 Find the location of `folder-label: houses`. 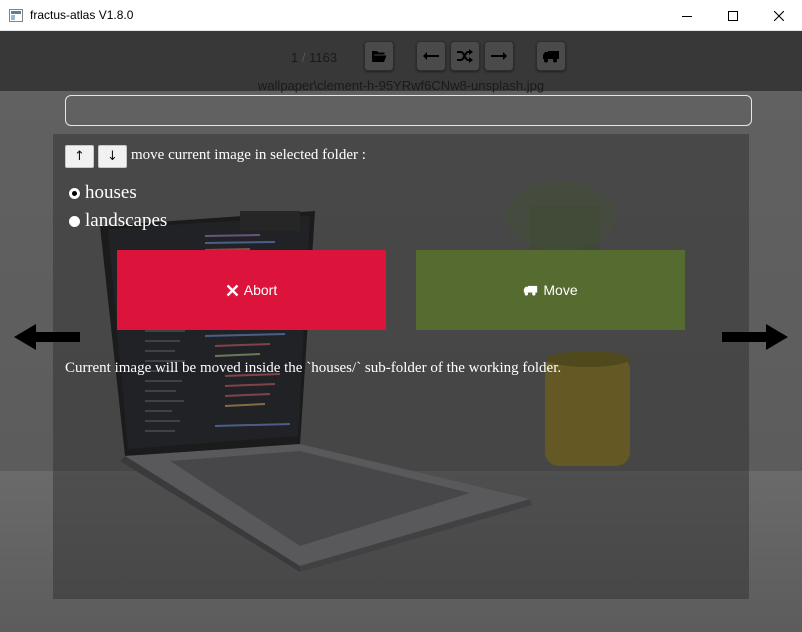

folder-label: houses is located at coordinates (111, 193).